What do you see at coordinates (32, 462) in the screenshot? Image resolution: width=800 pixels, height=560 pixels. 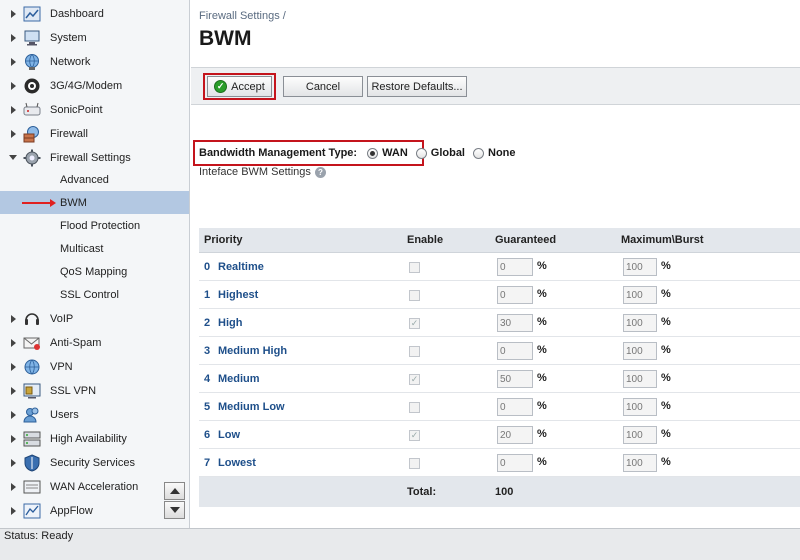 I see `shield-icon` at bounding box center [32, 462].